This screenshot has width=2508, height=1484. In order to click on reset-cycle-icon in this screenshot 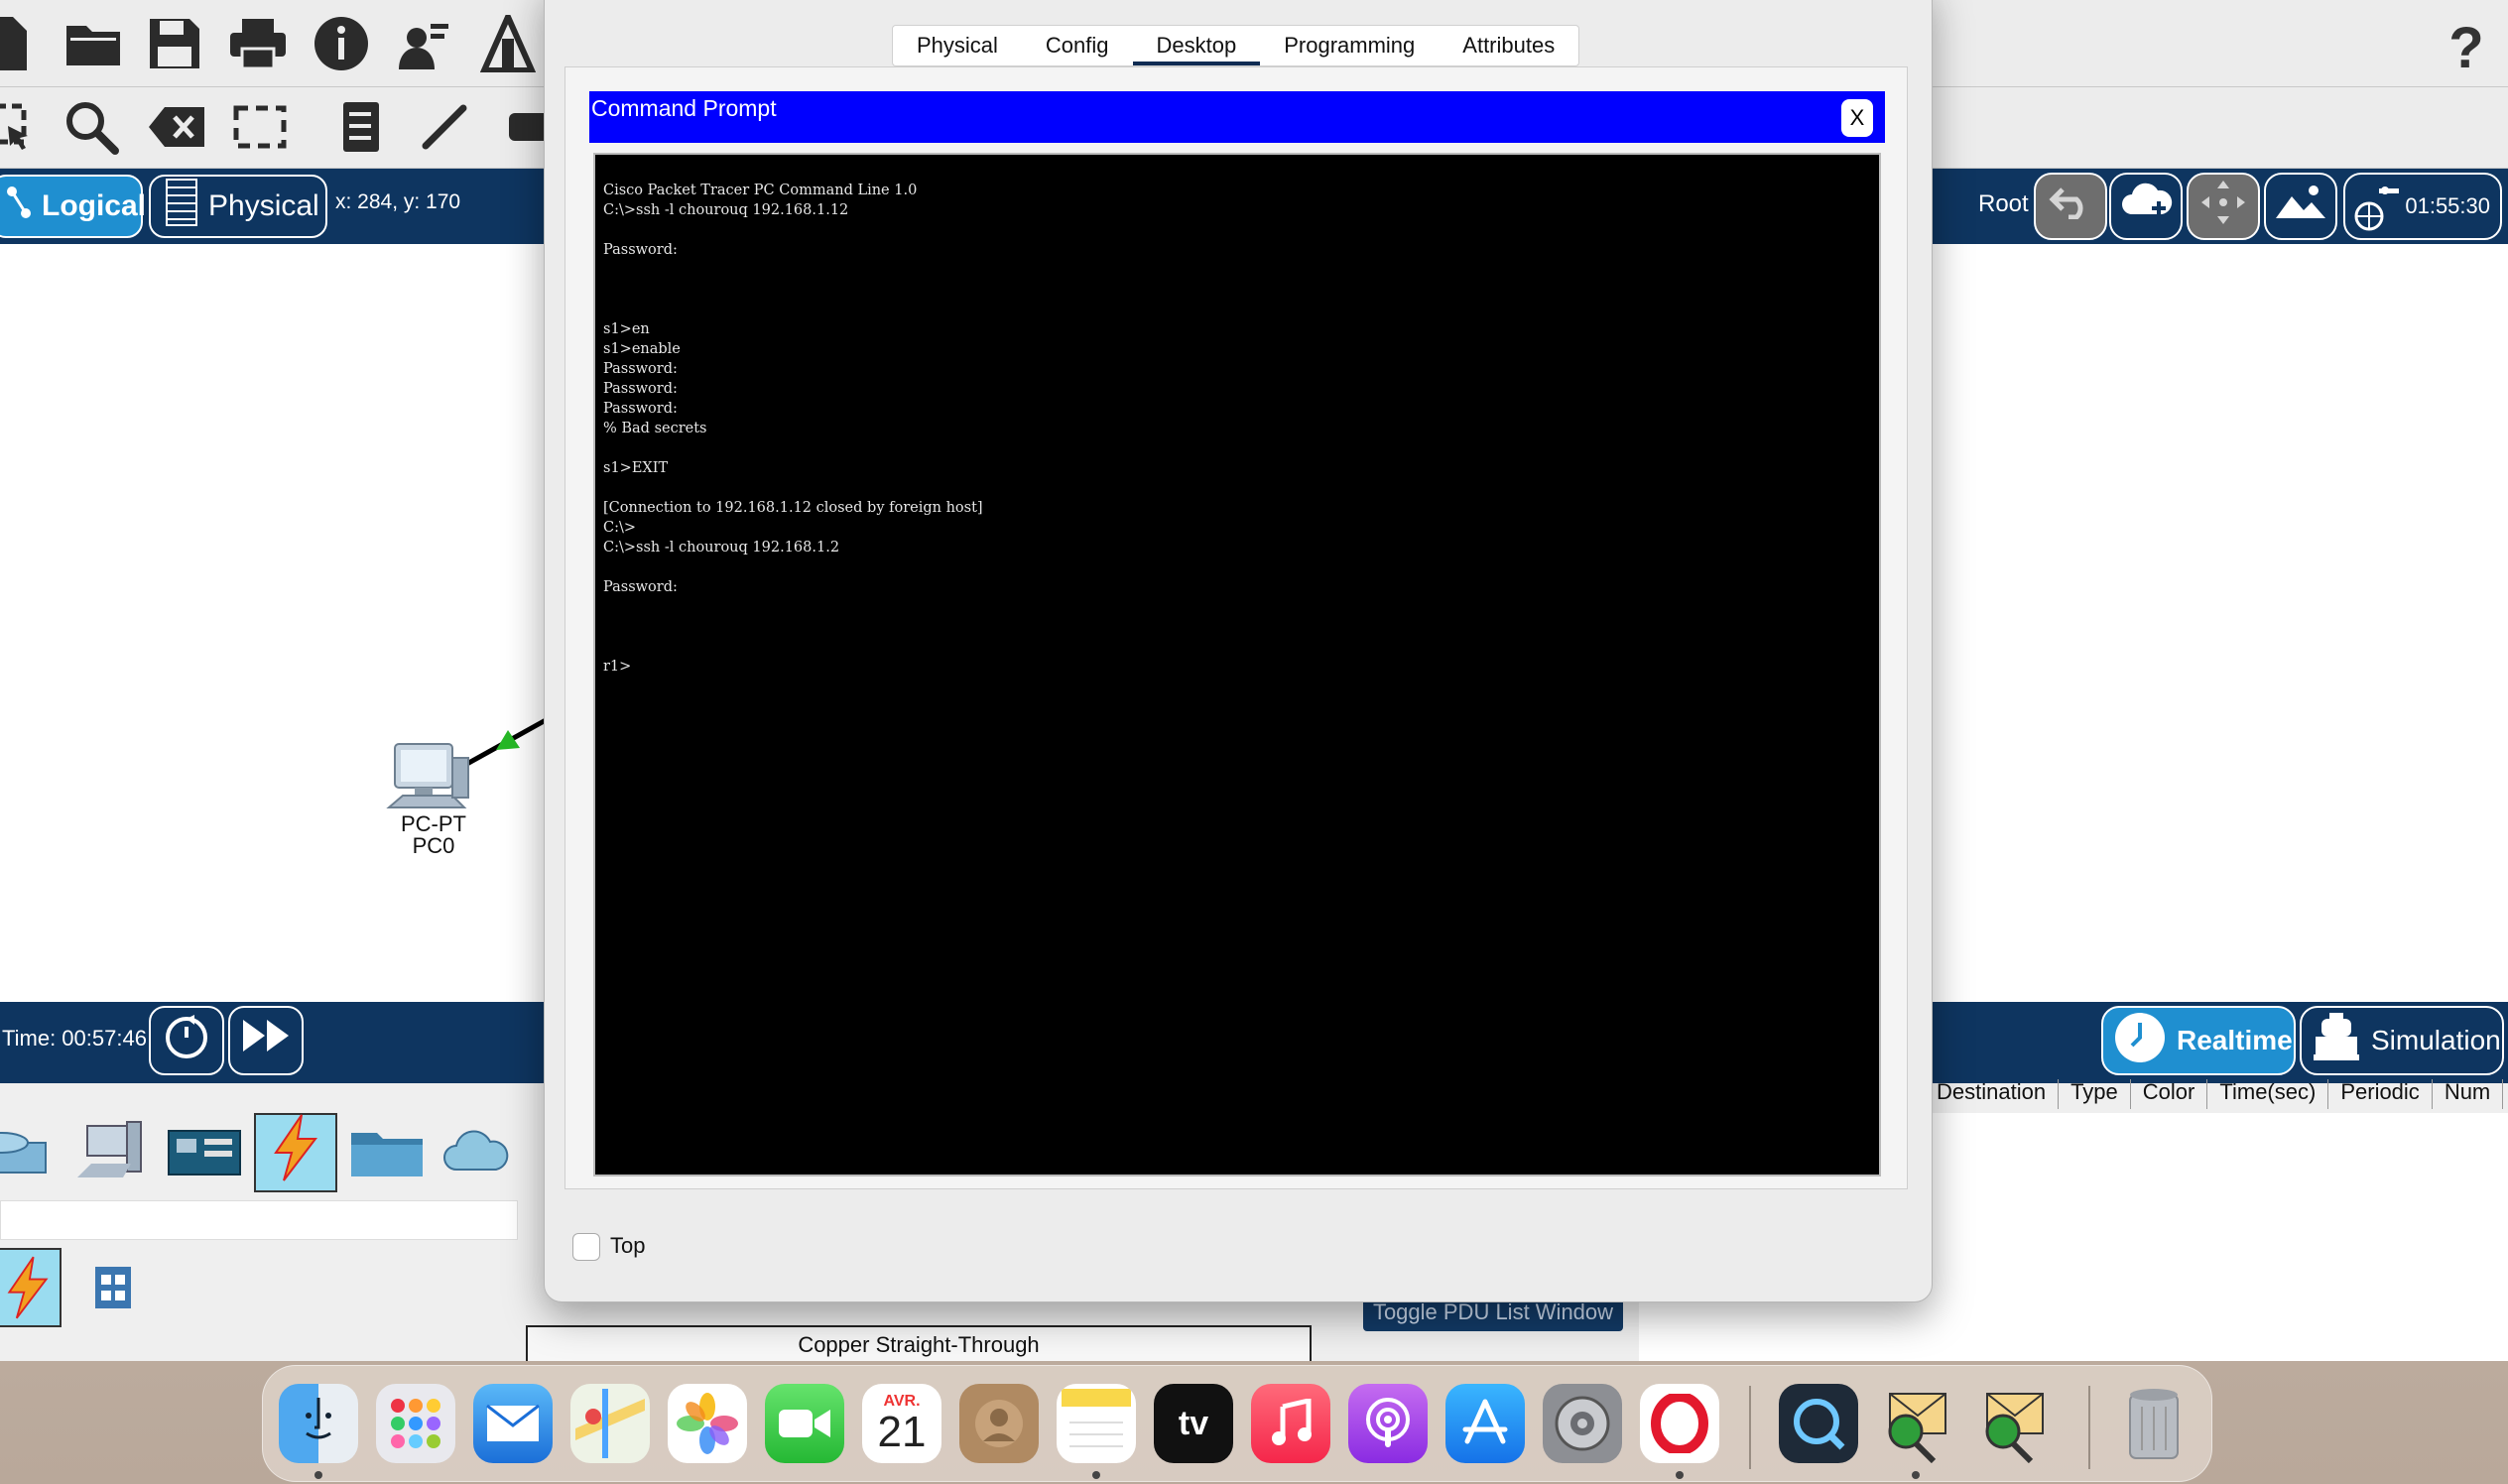, I will do `click(186, 1040)`.